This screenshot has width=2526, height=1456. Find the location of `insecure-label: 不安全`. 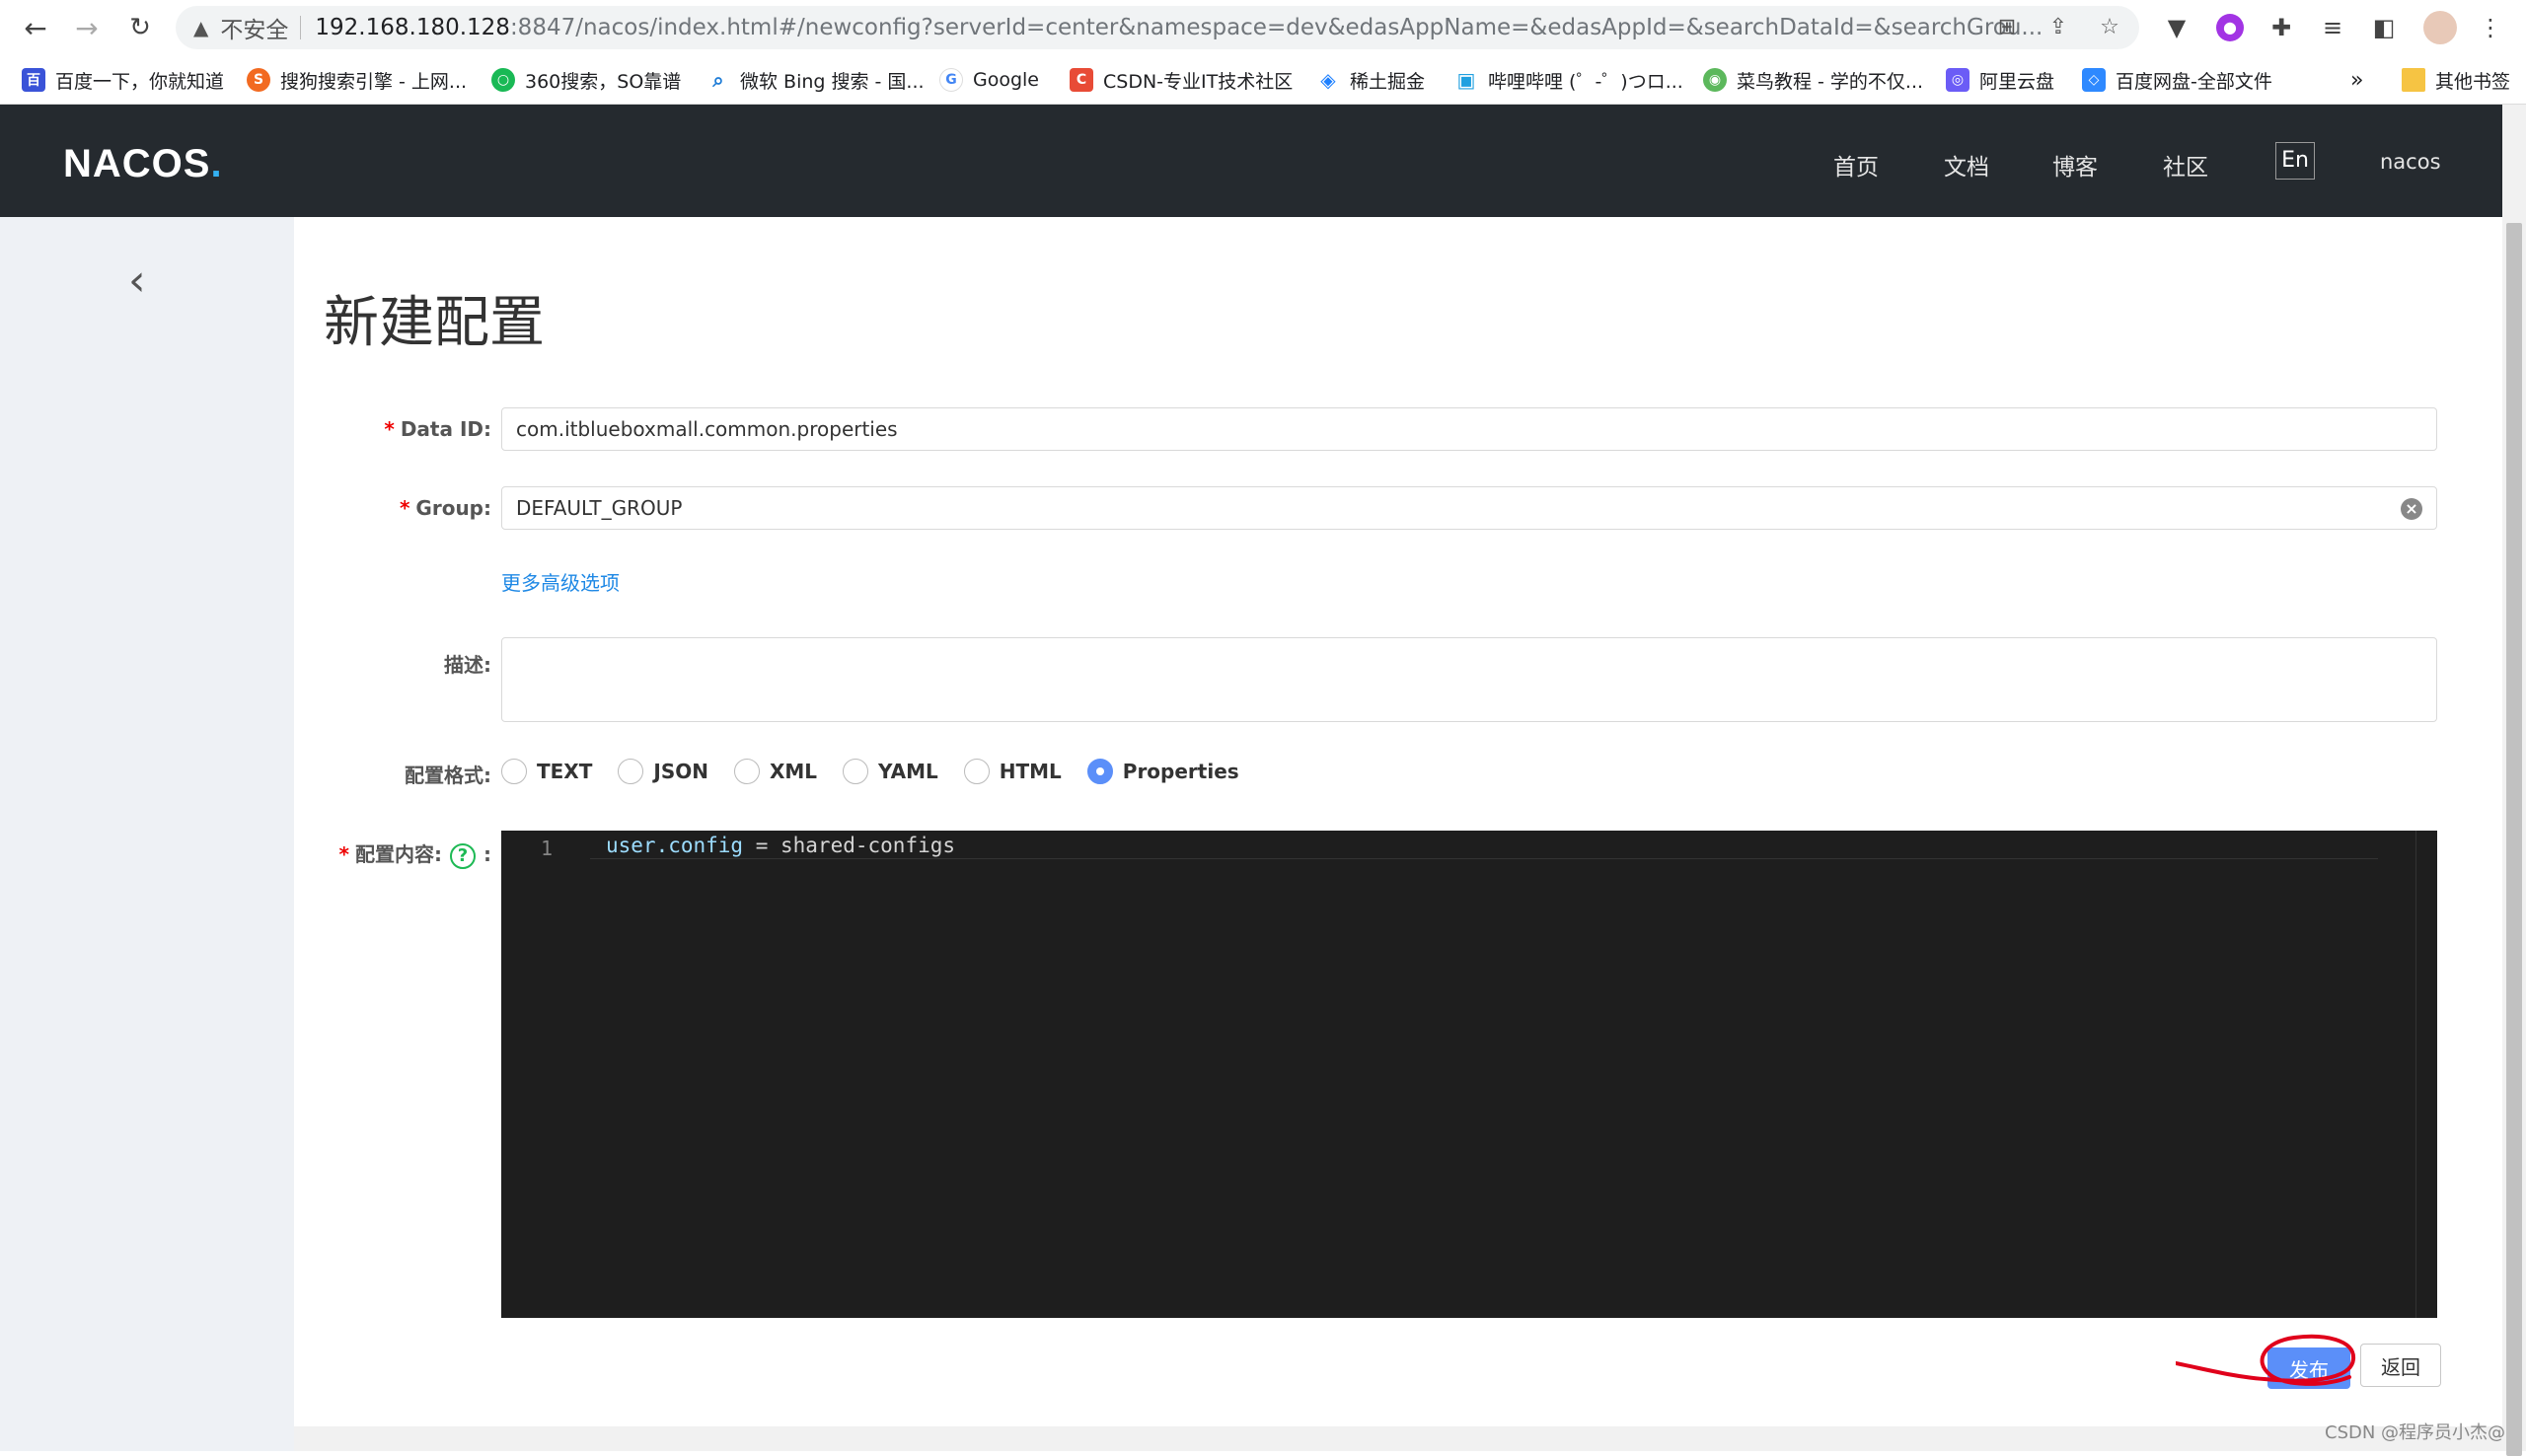

insecure-label: 不安全 is located at coordinates (254, 30).